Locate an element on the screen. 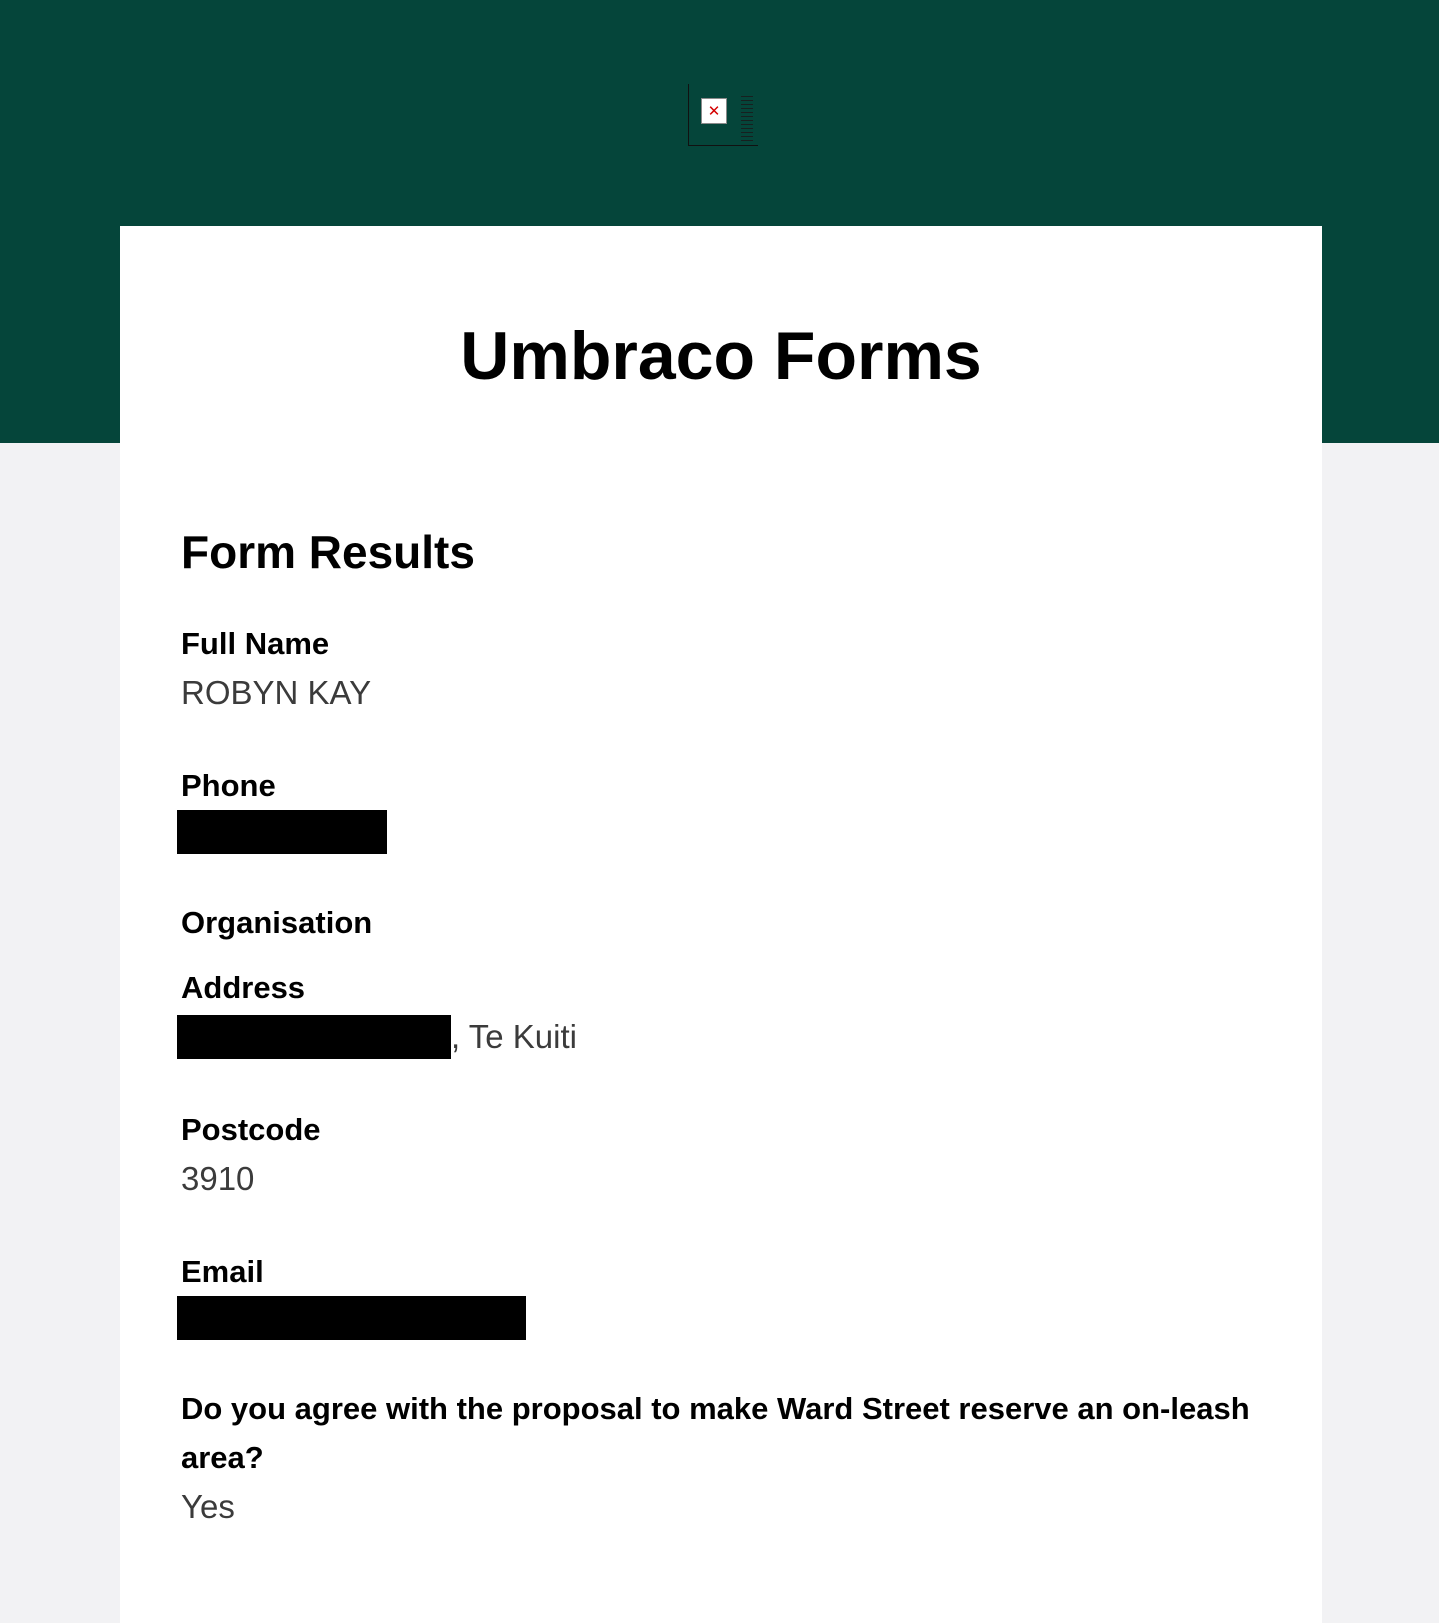  field-value-full-name: ROBYN KAY is located at coordinates (276, 692).